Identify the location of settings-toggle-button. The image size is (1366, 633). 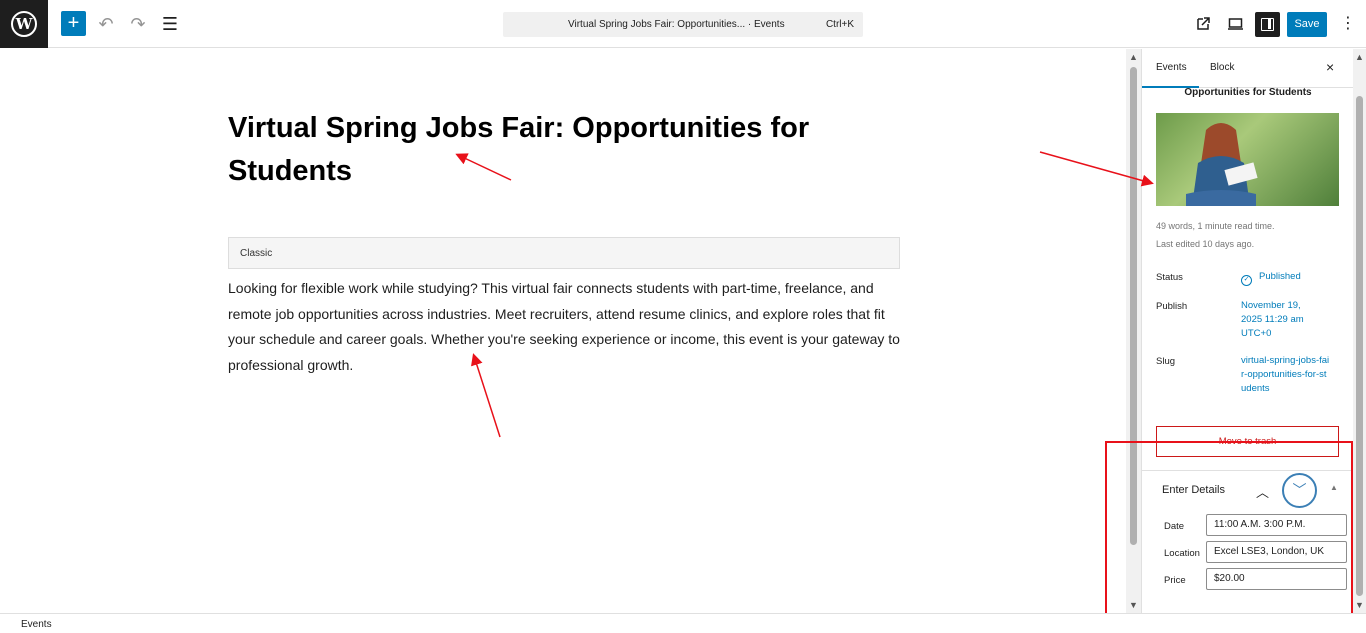
(1267, 24).